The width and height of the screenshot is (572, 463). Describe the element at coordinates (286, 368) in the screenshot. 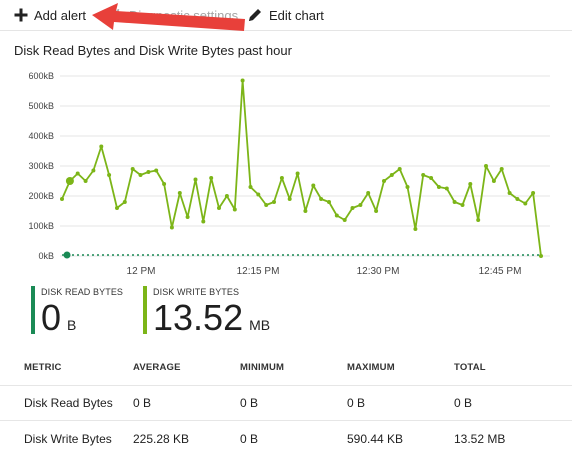

I see `table-header: METRIC AVERAGE MINIMUM MAXIMUM TOTAL` at that location.